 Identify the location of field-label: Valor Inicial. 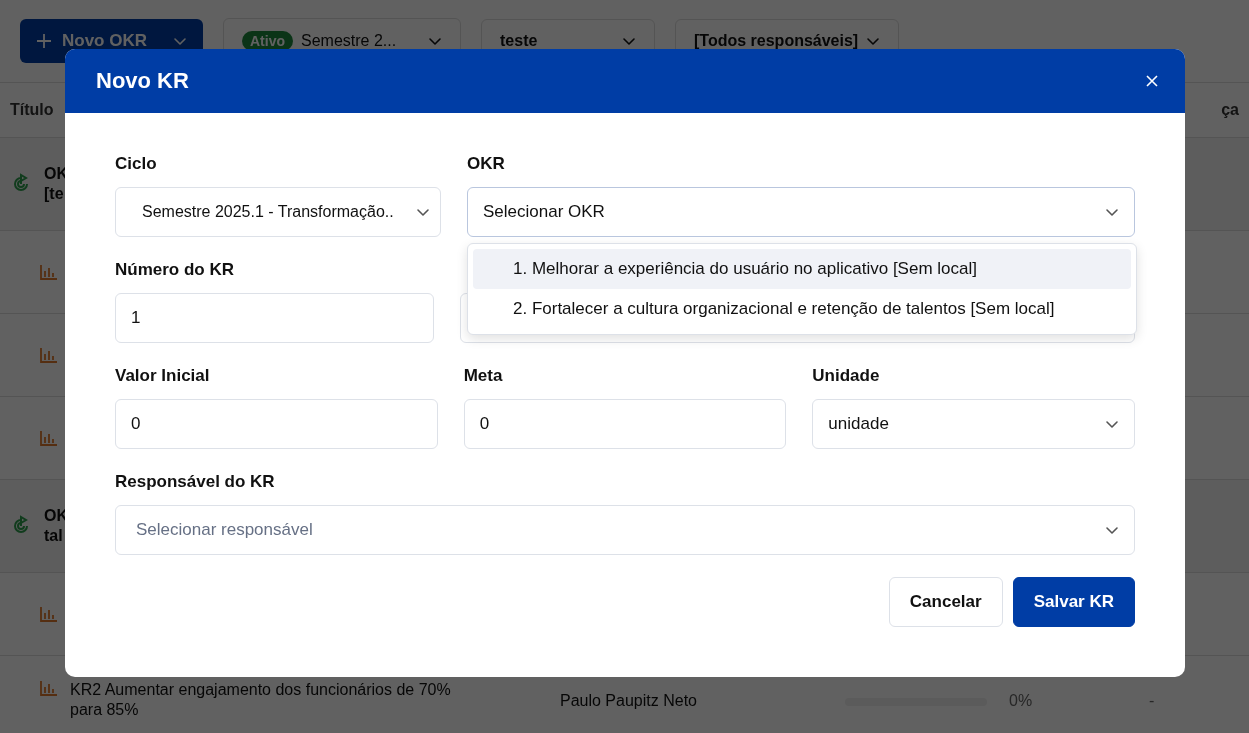
(163, 376).